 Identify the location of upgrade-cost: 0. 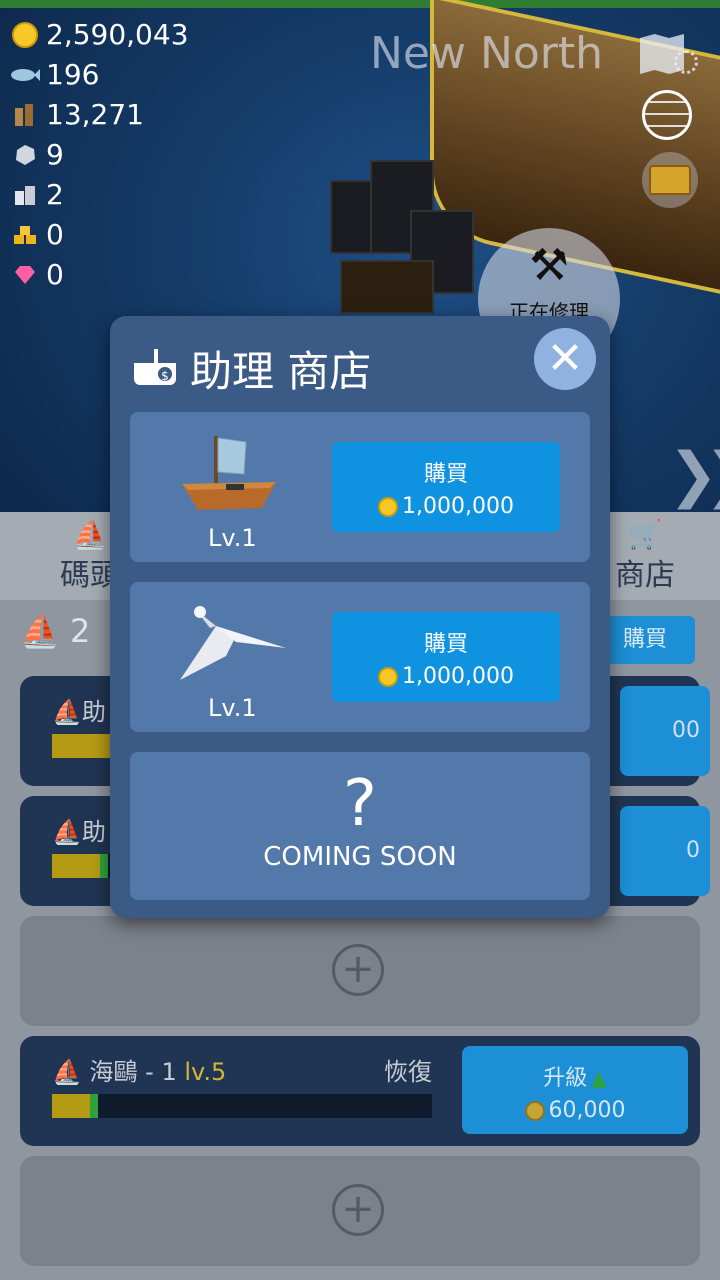
(693, 850).